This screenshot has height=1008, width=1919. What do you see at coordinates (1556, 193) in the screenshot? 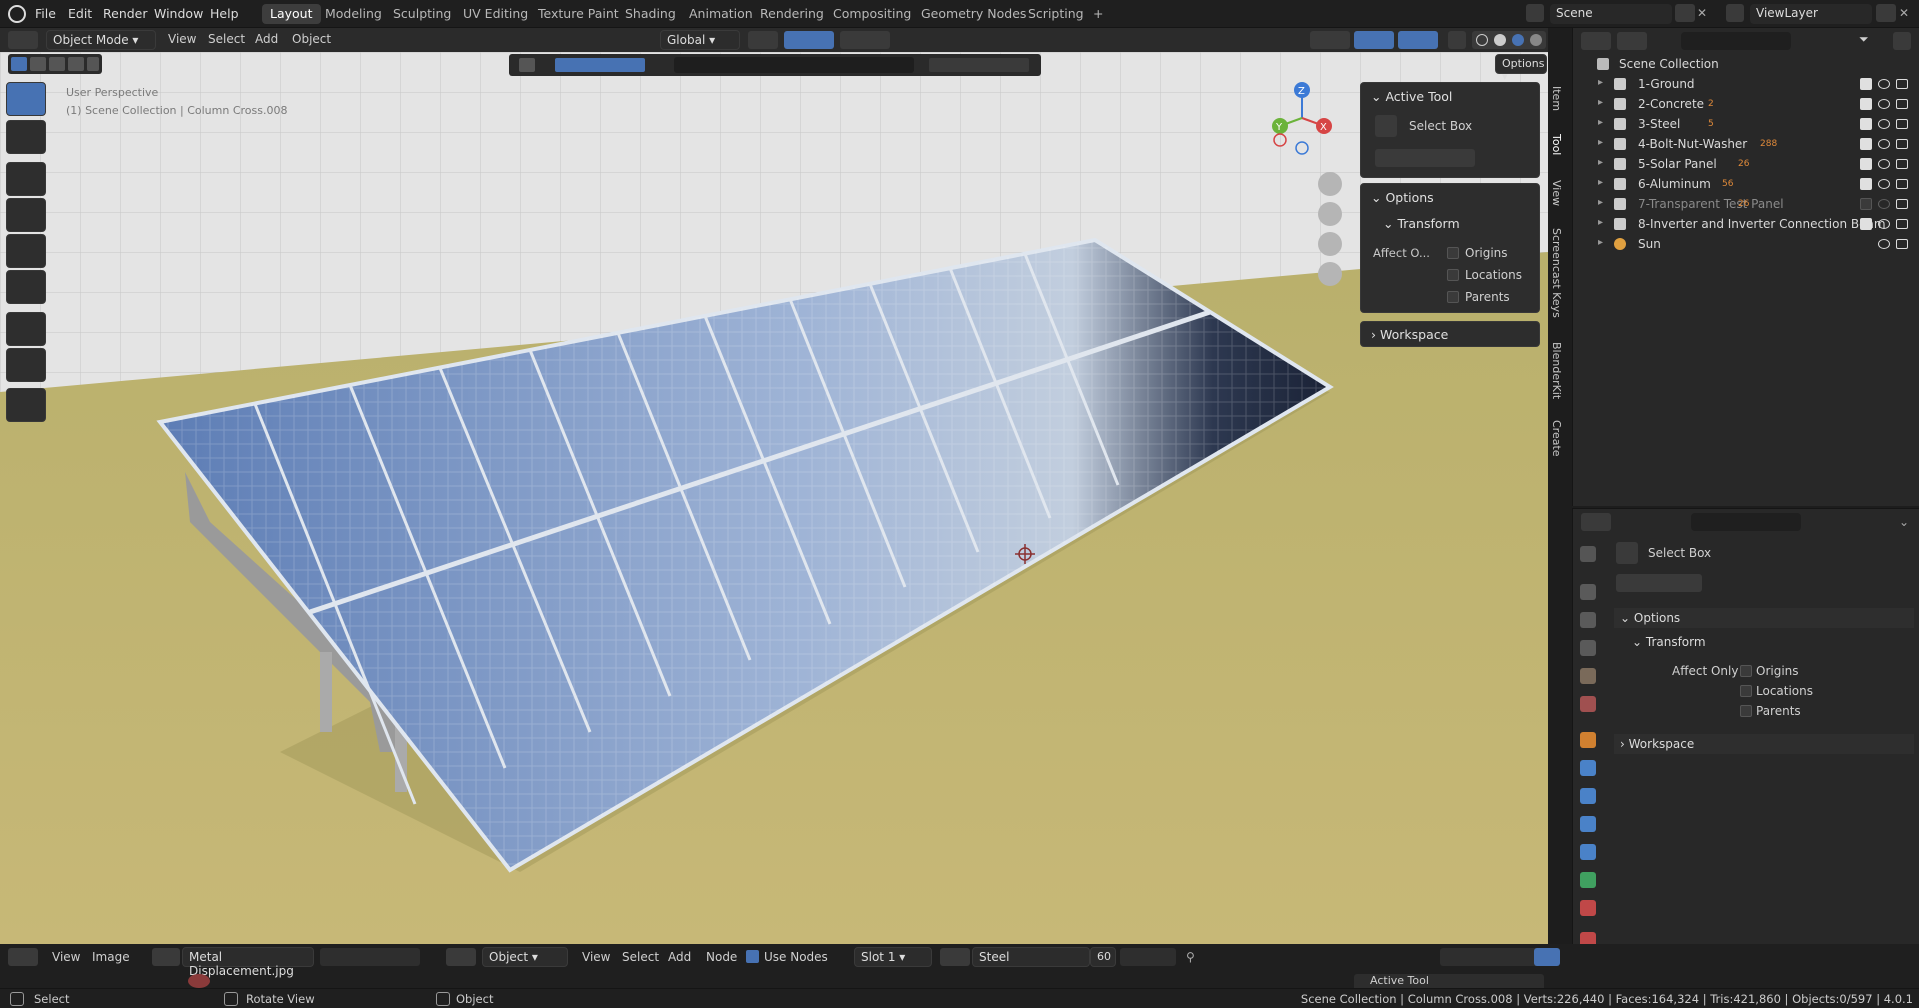
I see `side-tab-view: View` at bounding box center [1556, 193].